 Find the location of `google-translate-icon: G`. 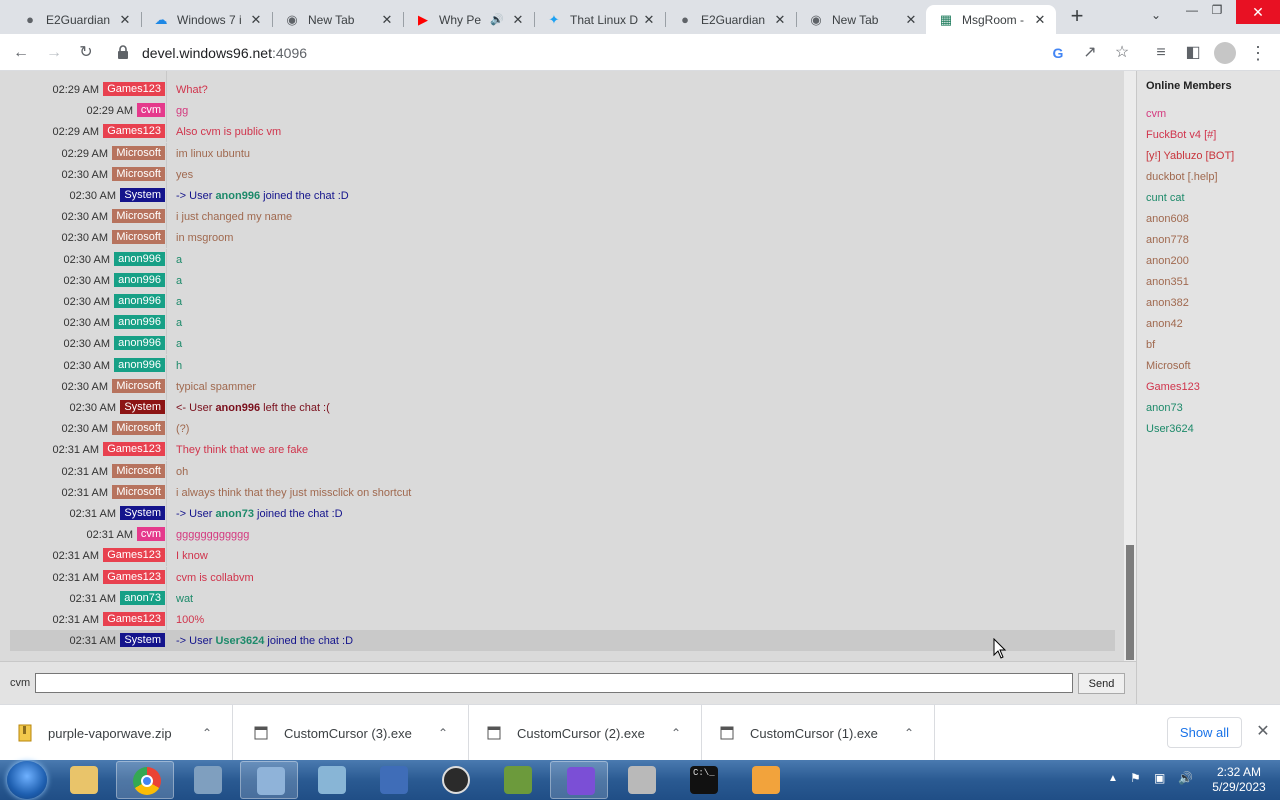

google-translate-icon: G is located at coordinates (1058, 53).